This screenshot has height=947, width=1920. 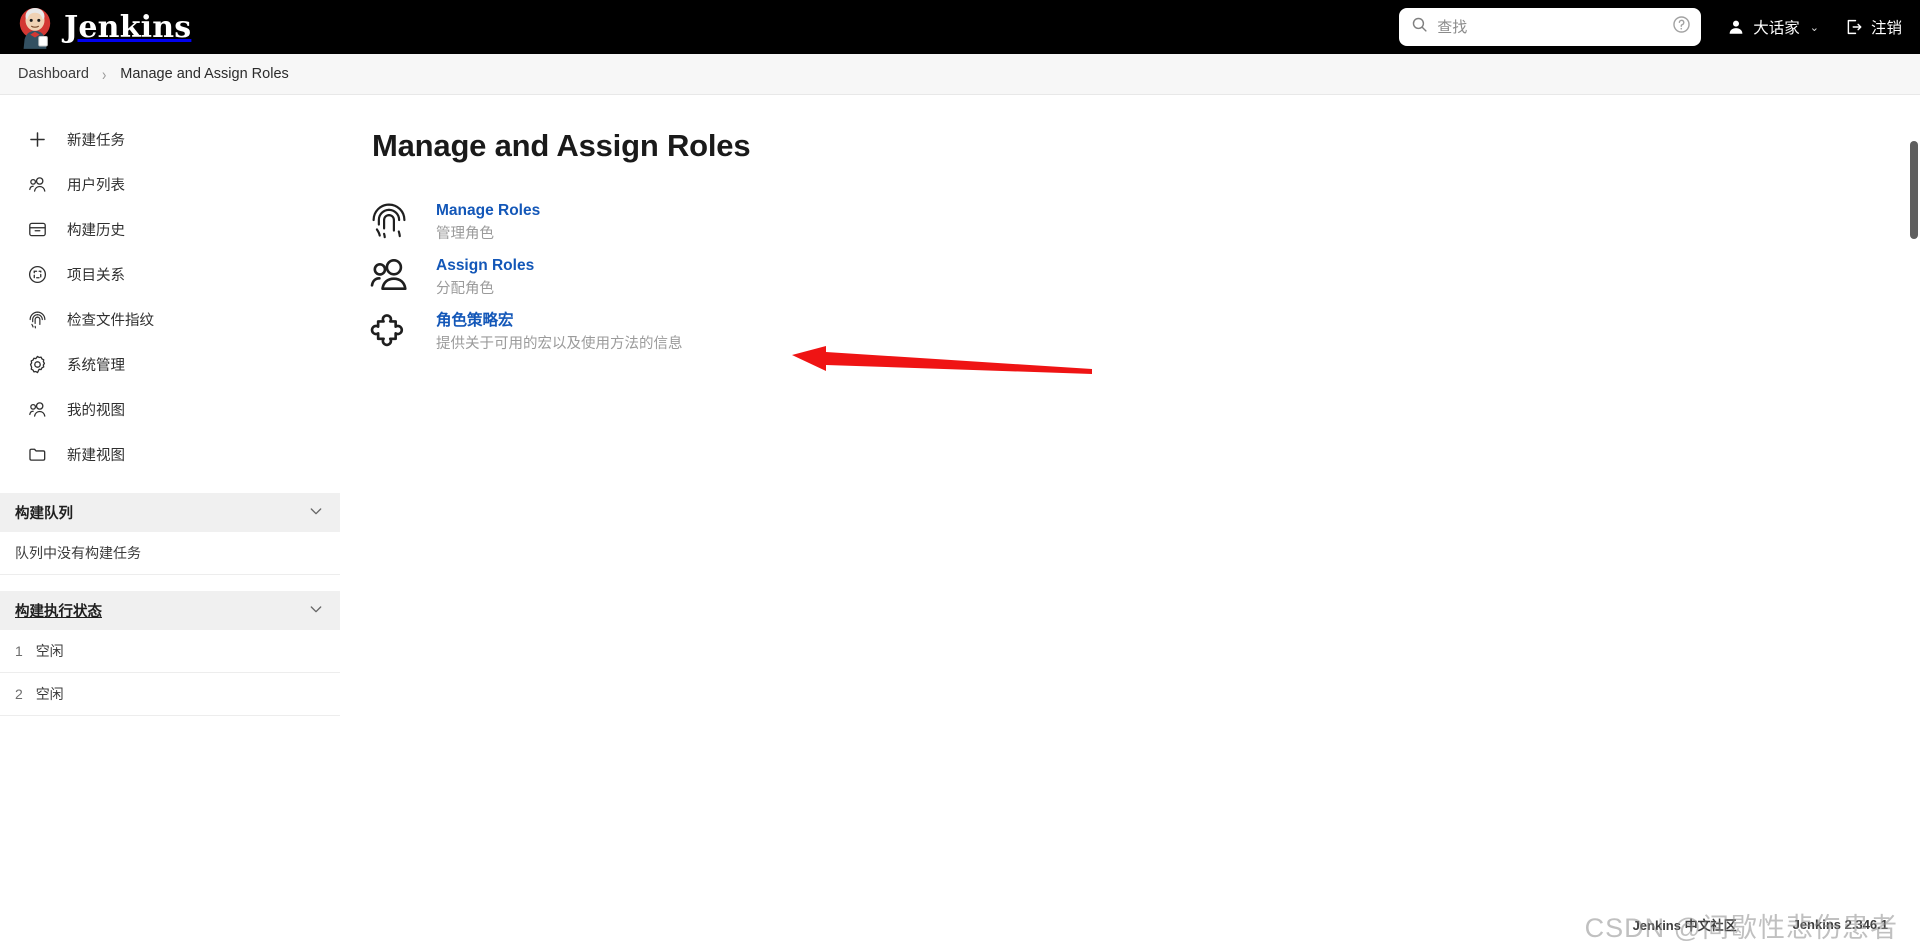 I want to click on sidebar-item-label: 检查文件指纹, so click(x=110, y=321).